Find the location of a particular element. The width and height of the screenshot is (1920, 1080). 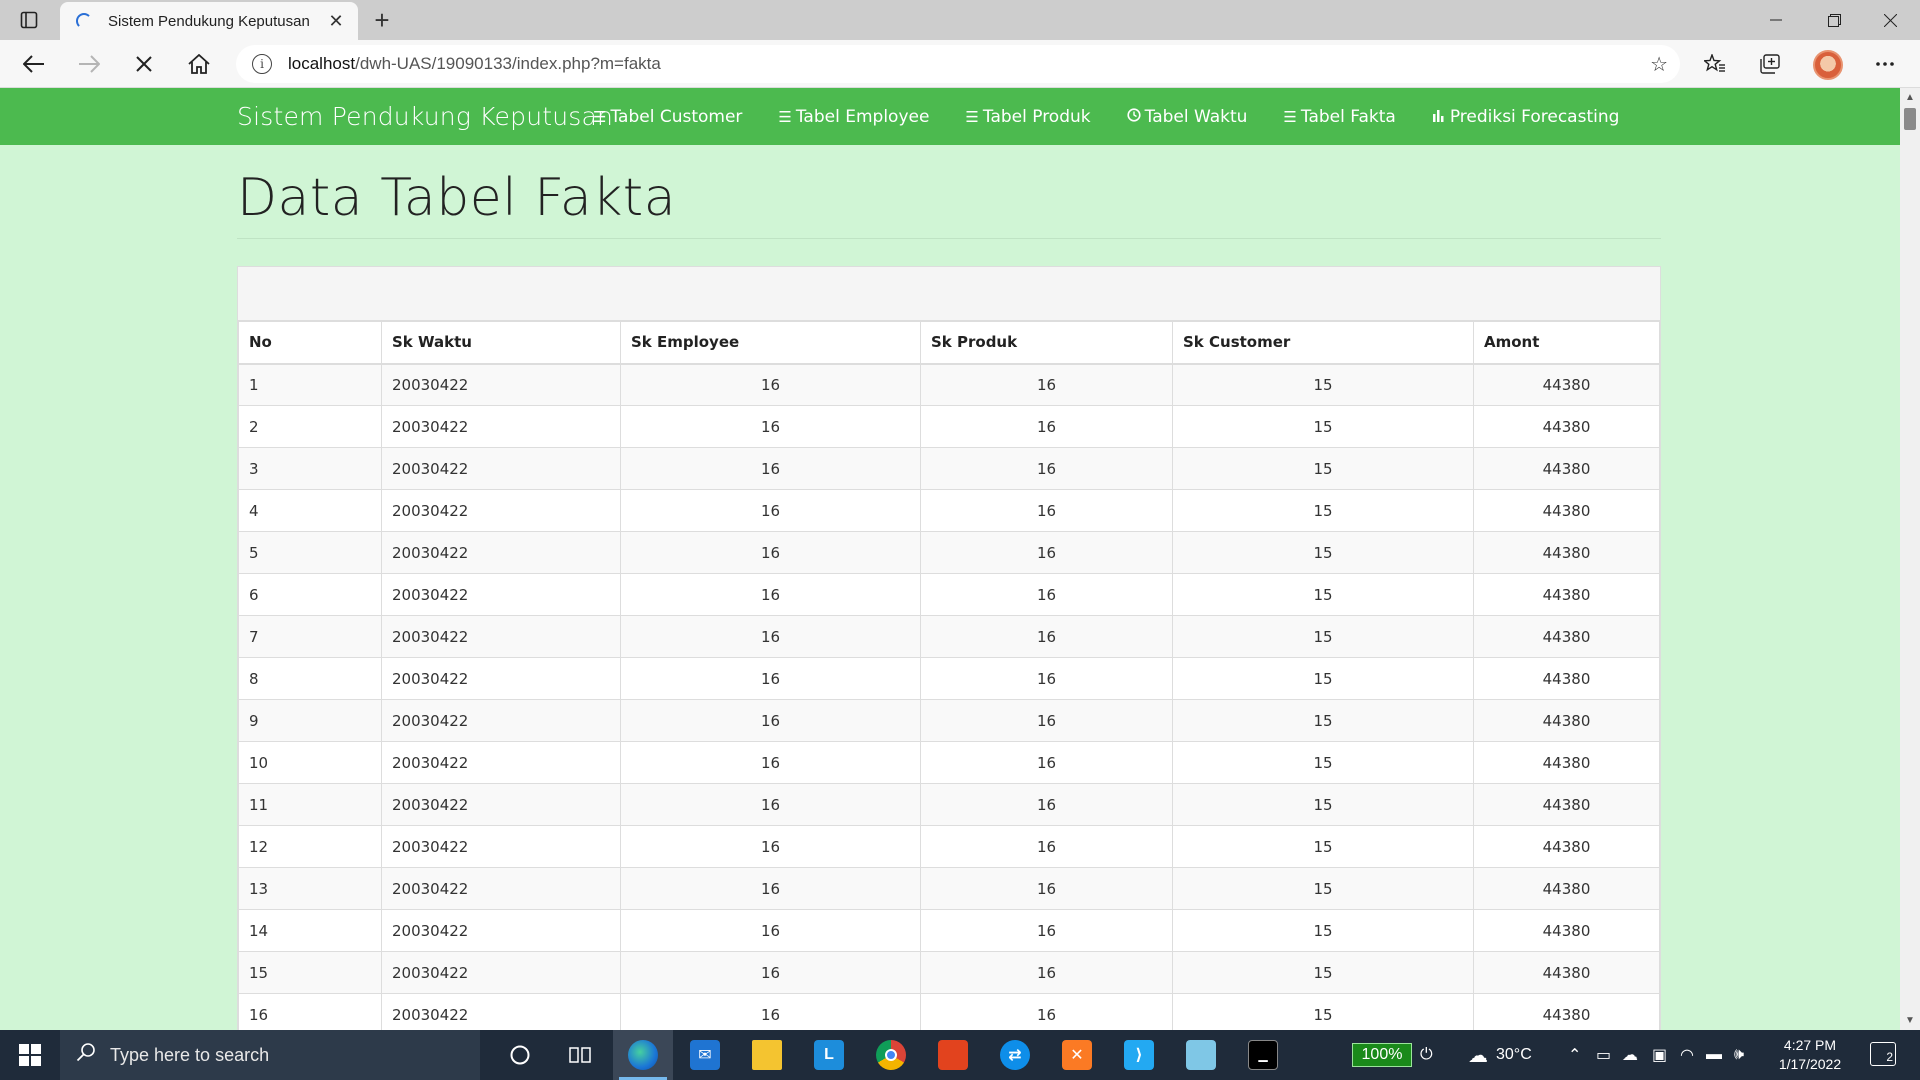

nav-tabel-fakta: ☰ Tabel Fakta is located at coordinates (1339, 117).